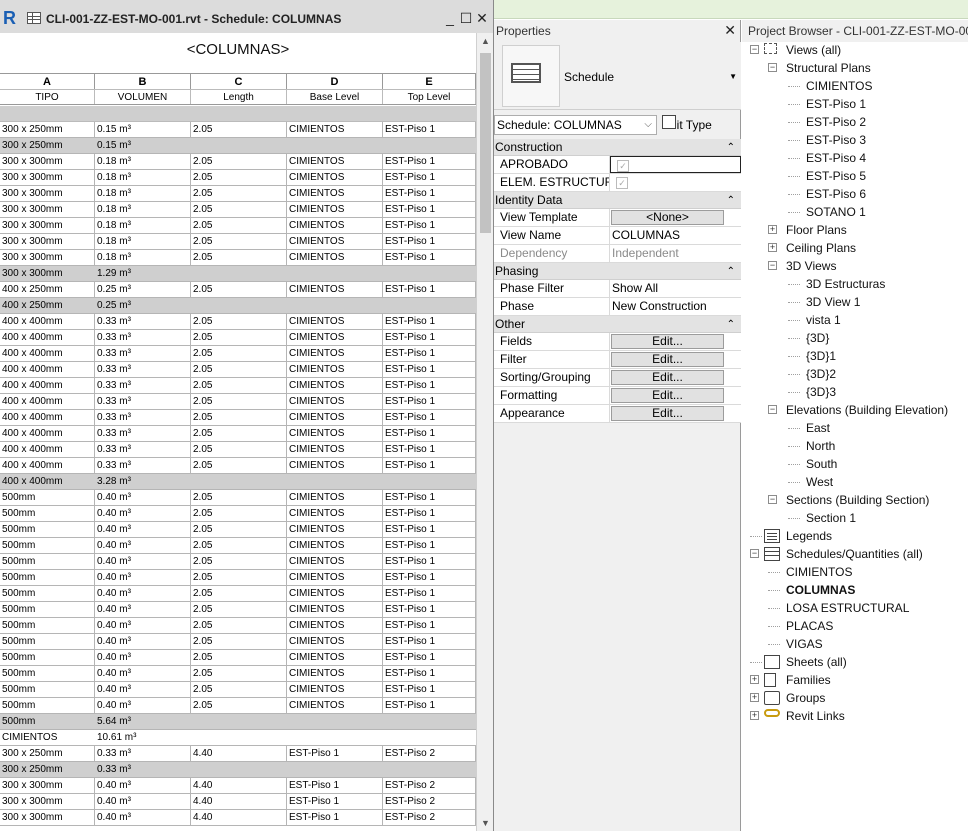 Image resolution: width=968 pixels, height=831 pixels. Describe the element at coordinates (429, 97) in the screenshot. I see `column-header: Top Level` at that location.